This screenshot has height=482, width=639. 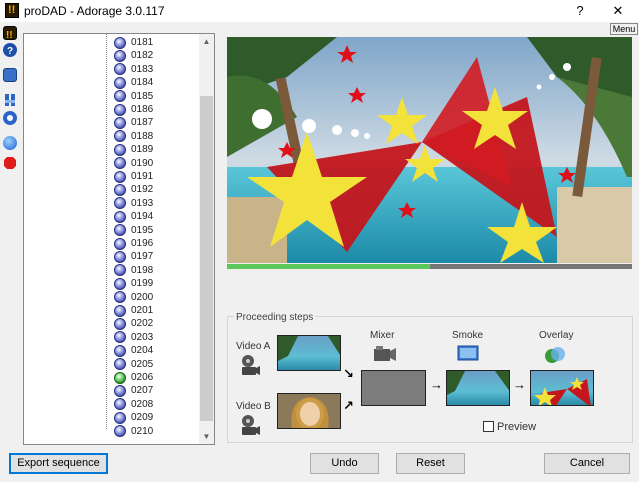 What do you see at coordinates (133, 323) in the screenshot?
I see `tree-item: 0202` at bounding box center [133, 323].